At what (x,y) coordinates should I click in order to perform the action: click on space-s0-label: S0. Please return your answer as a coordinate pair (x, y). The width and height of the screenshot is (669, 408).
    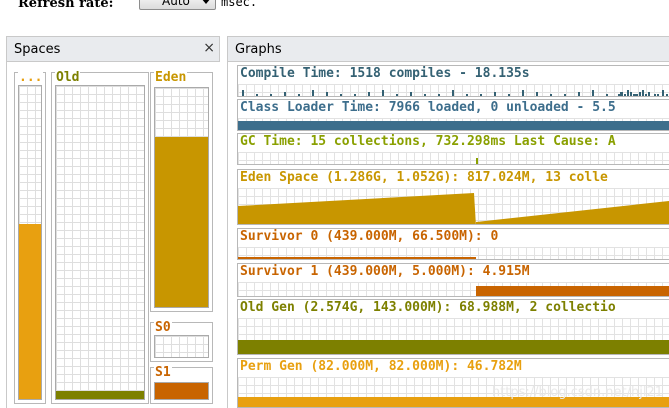
    Looking at the image, I should click on (163, 327).